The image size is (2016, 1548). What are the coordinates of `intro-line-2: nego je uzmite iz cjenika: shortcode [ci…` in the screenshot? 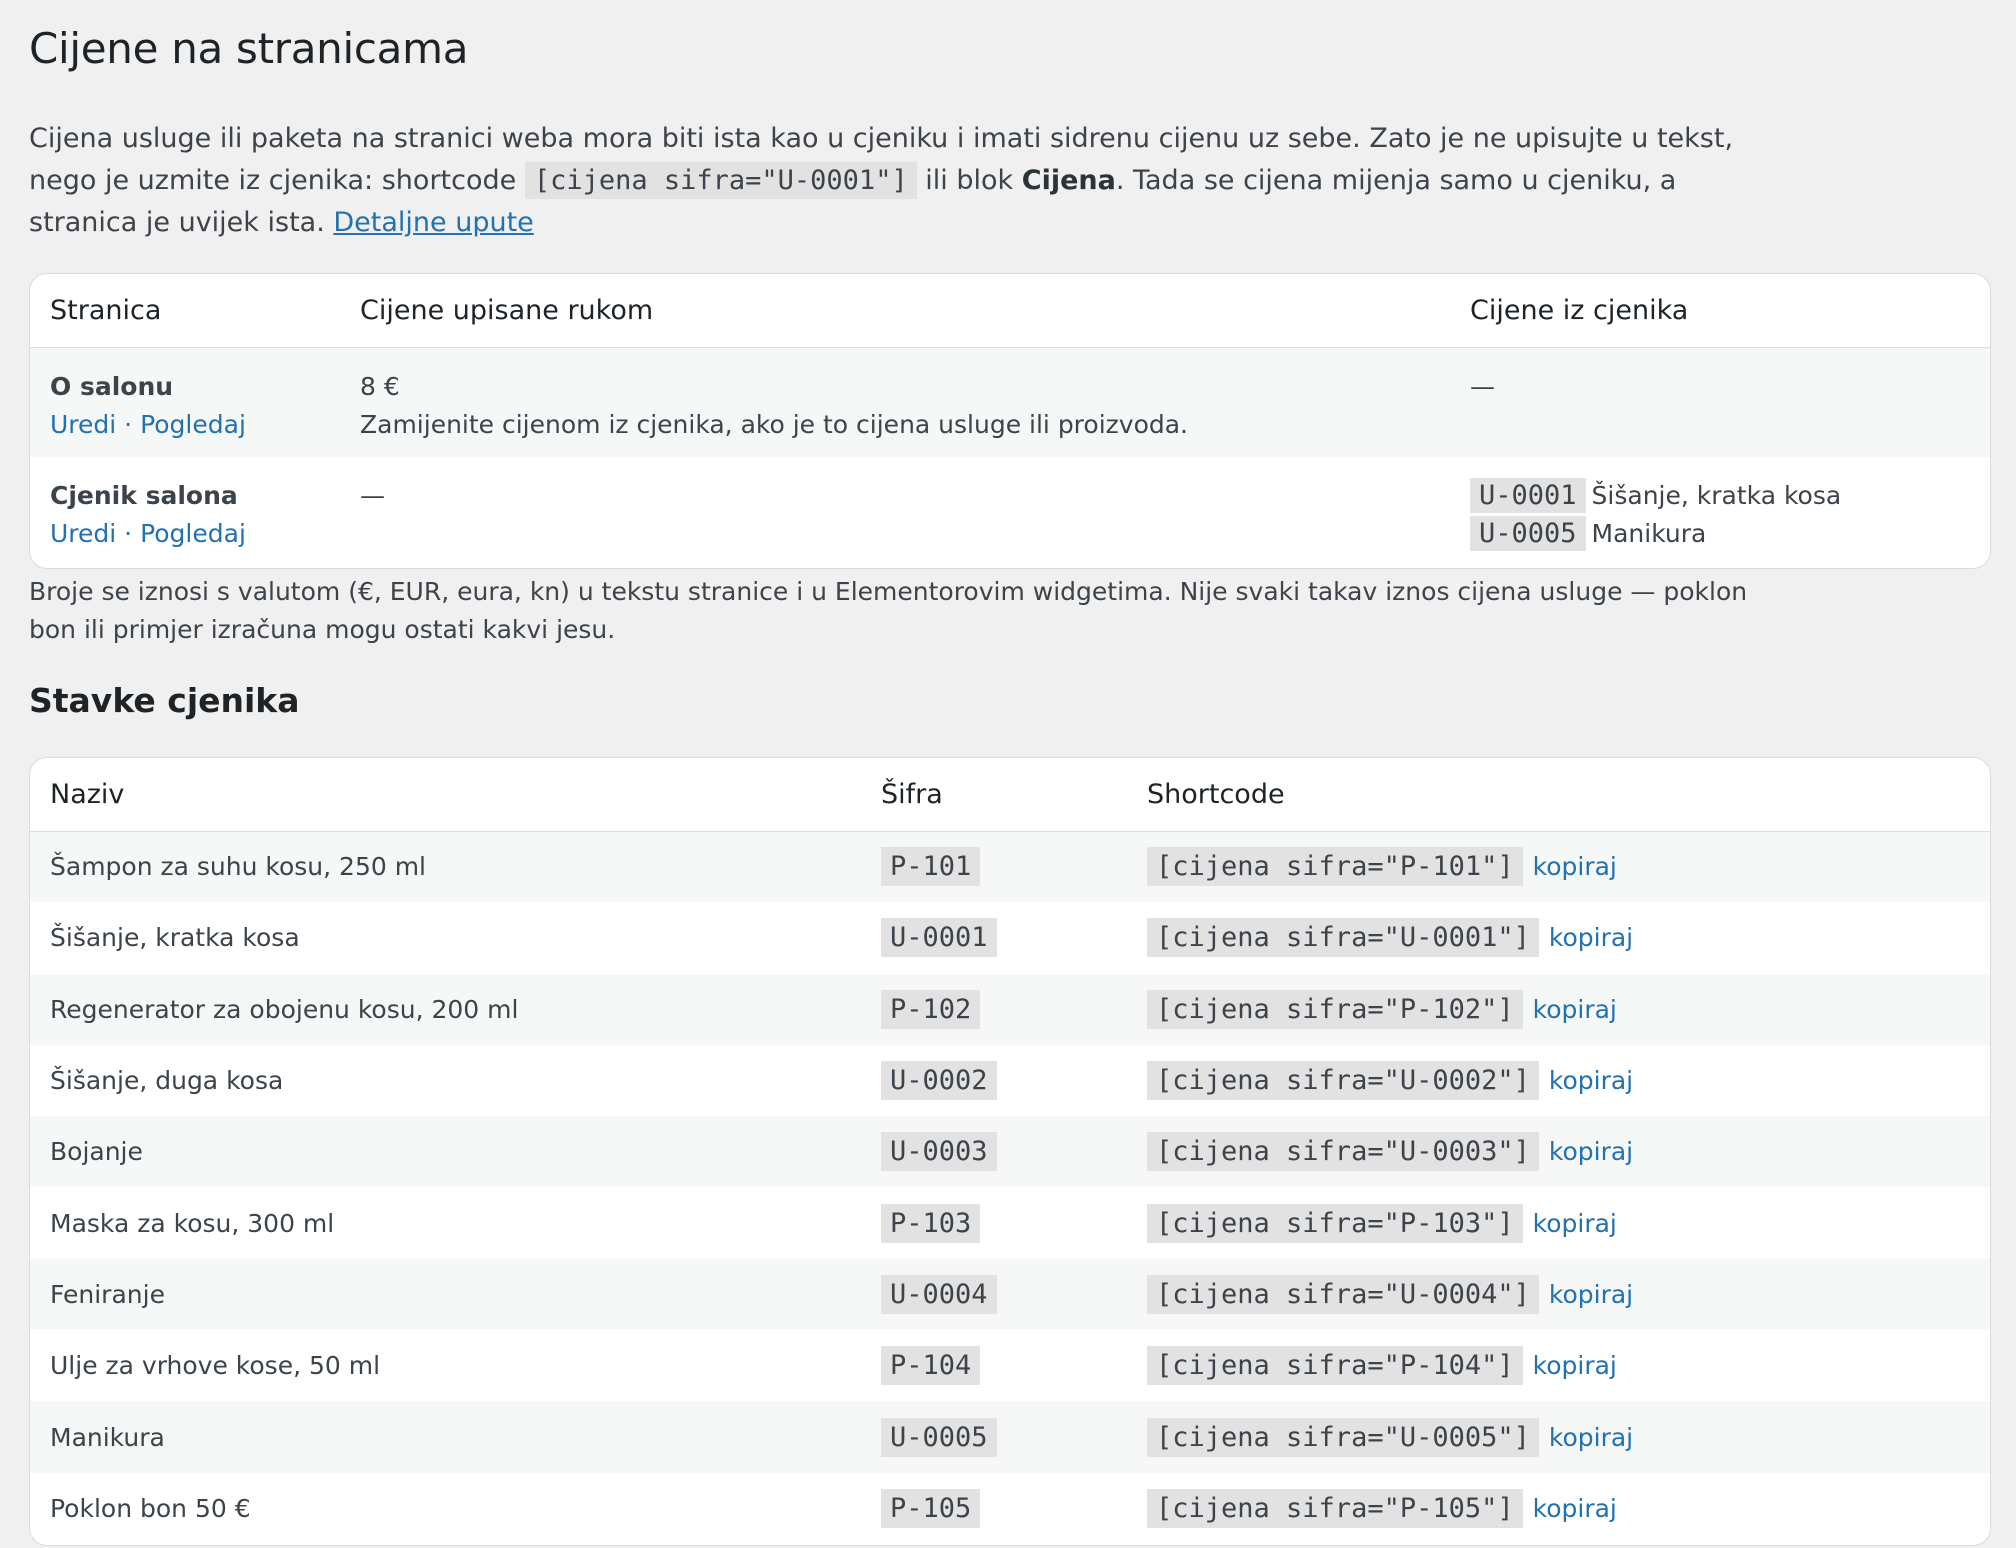 It's located at (869, 181).